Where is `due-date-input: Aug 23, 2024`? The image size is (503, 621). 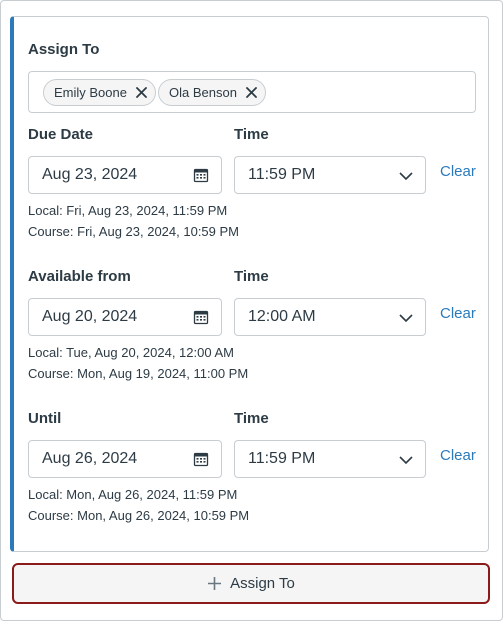
due-date-input: Aug 23, 2024 is located at coordinates (125, 175).